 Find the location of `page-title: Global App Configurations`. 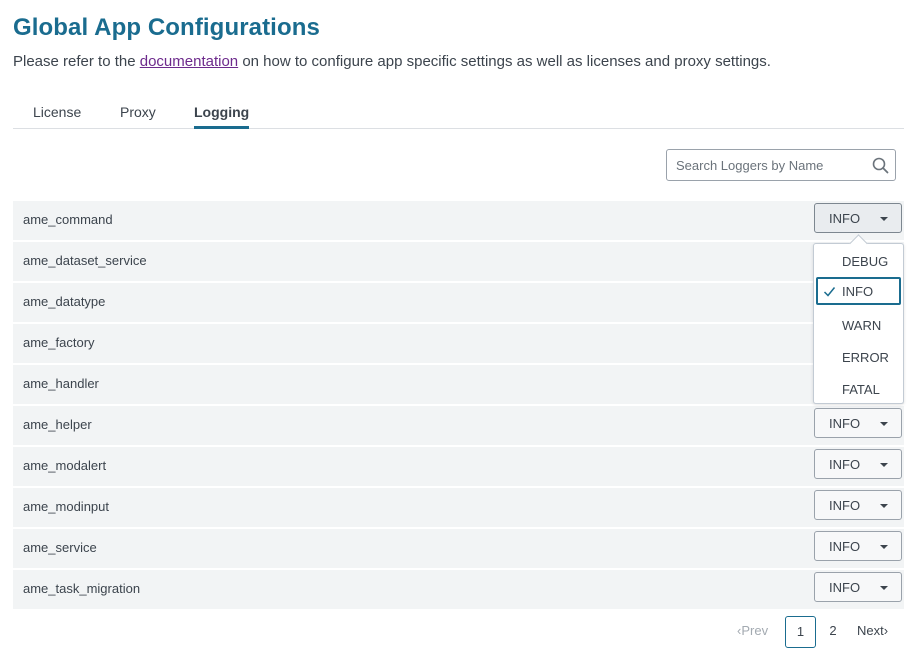

page-title: Global App Configurations is located at coordinates (166, 27).